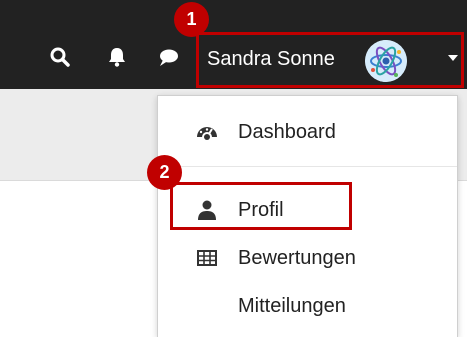  What do you see at coordinates (297, 258) in the screenshot?
I see `menu-label-bewertungen: Bewertungen` at bounding box center [297, 258].